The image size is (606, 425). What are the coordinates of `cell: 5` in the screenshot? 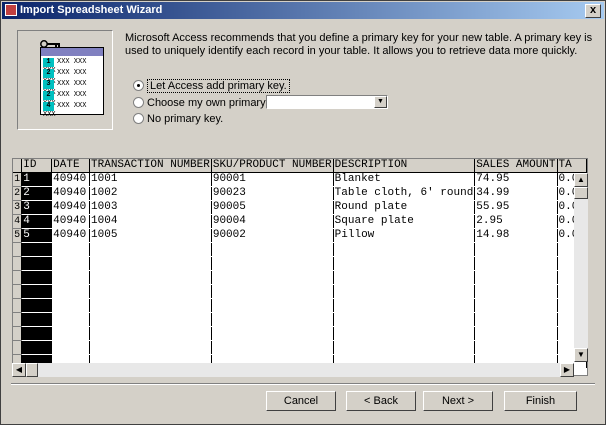 It's located at (37, 235).